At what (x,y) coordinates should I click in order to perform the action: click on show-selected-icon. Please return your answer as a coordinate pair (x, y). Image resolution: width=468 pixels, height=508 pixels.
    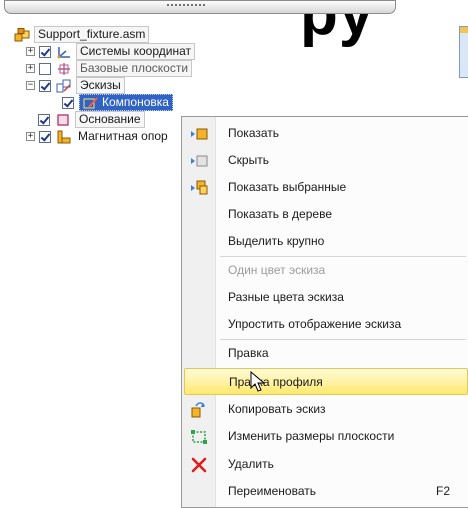
    Looking at the image, I should click on (199, 188).